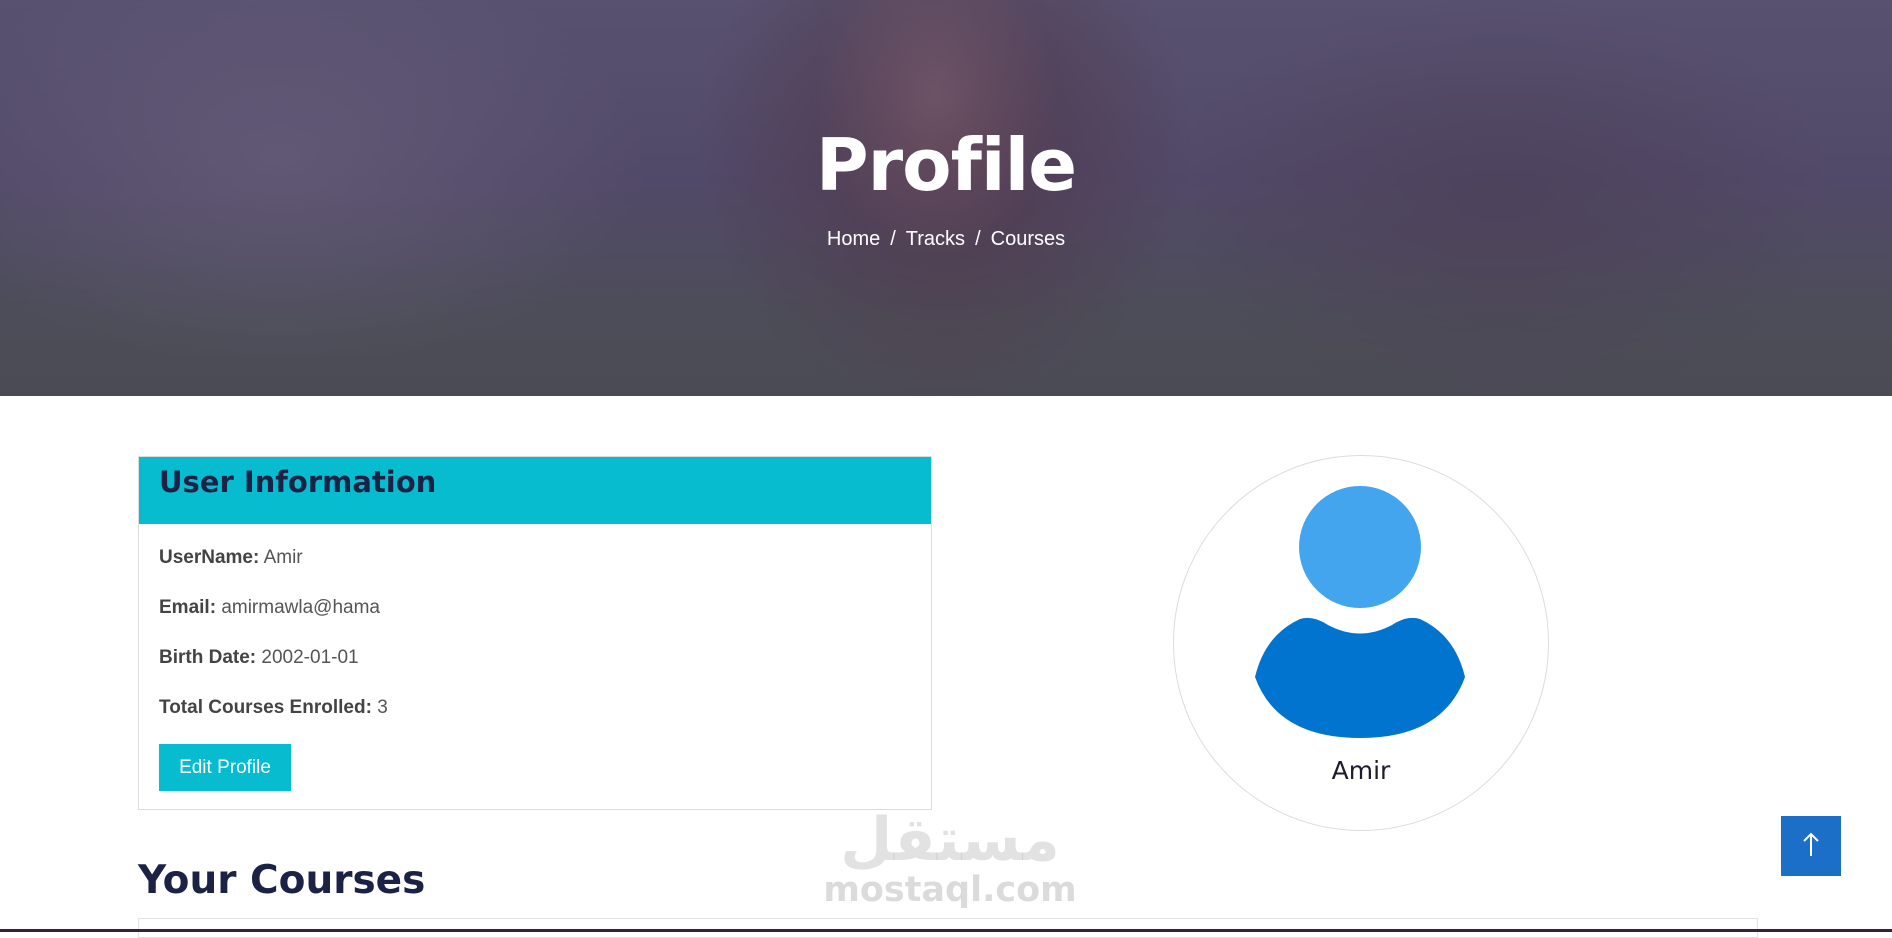 The image size is (1892, 938). What do you see at coordinates (188, 607) in the screenshot?
I see `email-label: Email:` at bounding box center [188, 607].